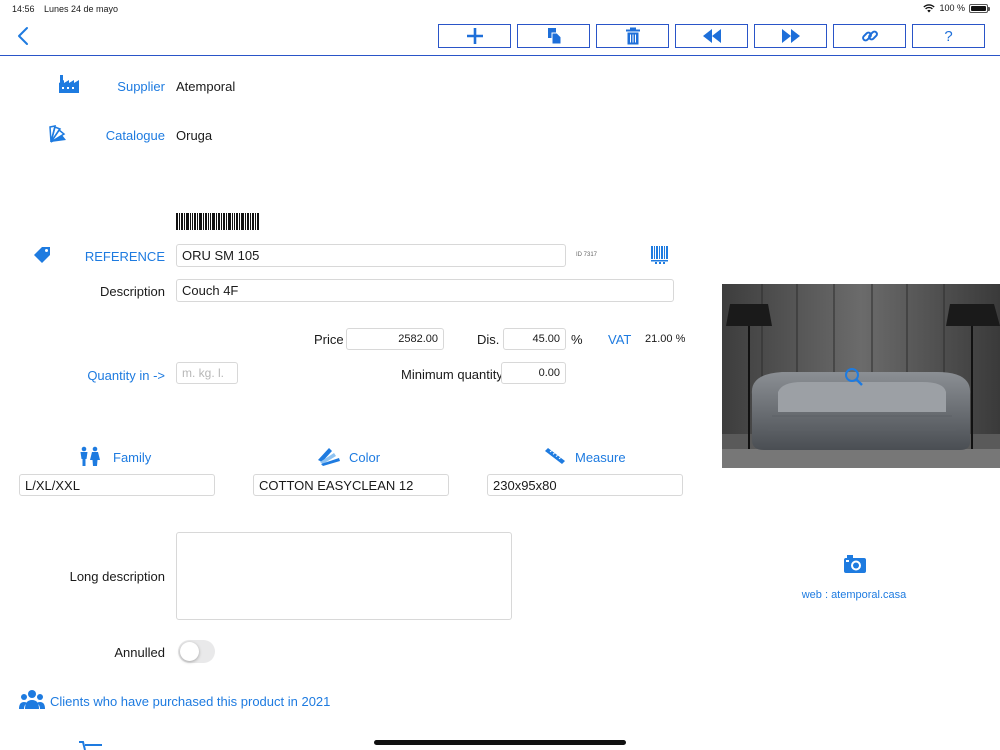 Image resolution: width=1000 pixels, height=750 pixels. Describe the element at coordinates (500, 742) in the screenshot. I see `home-indicator` at that location.